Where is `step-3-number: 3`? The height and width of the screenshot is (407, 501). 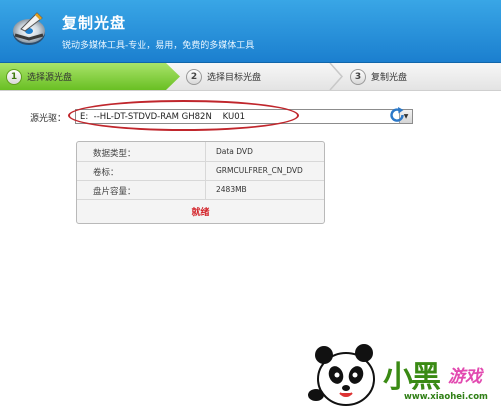
step-3-number: 3 is located at coordinates (358, 76).